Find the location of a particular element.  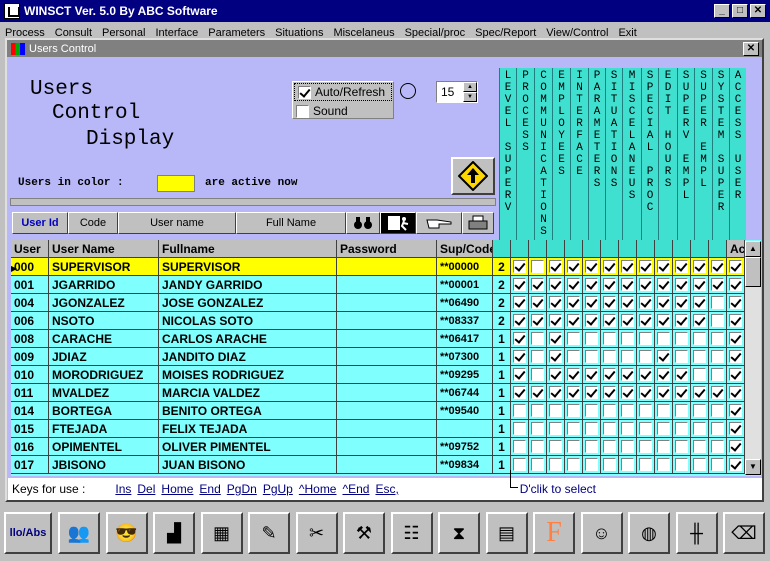

auto-refresh-option: Auto/Refresh is located at coordinates (343, 92).